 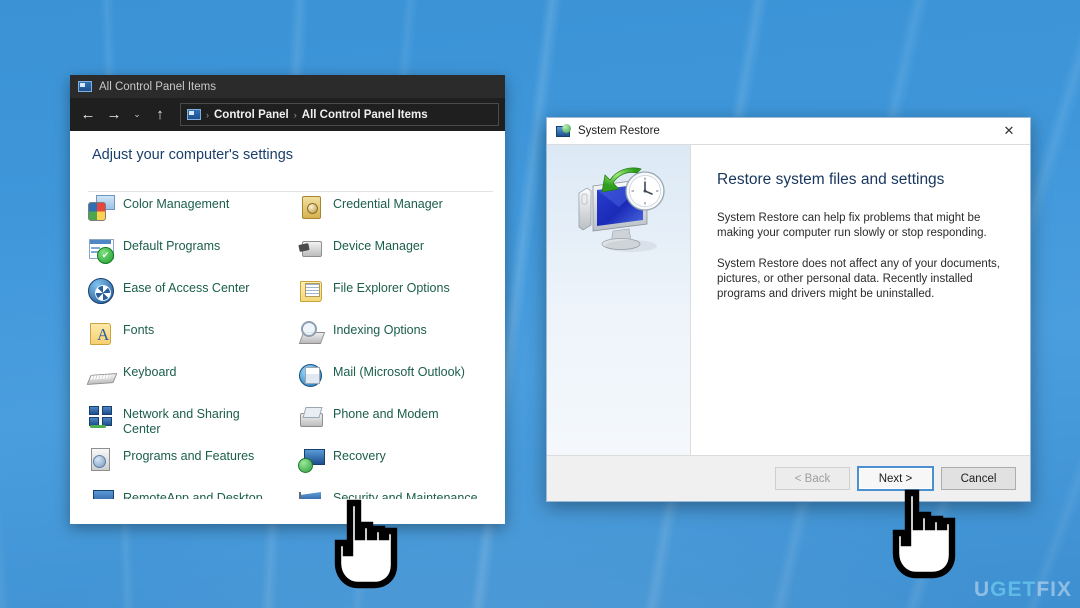 What do you see at coordinates (160, 115) in the screenshot?
I see `up-icon: ↑` at bounding box center [160, 115].